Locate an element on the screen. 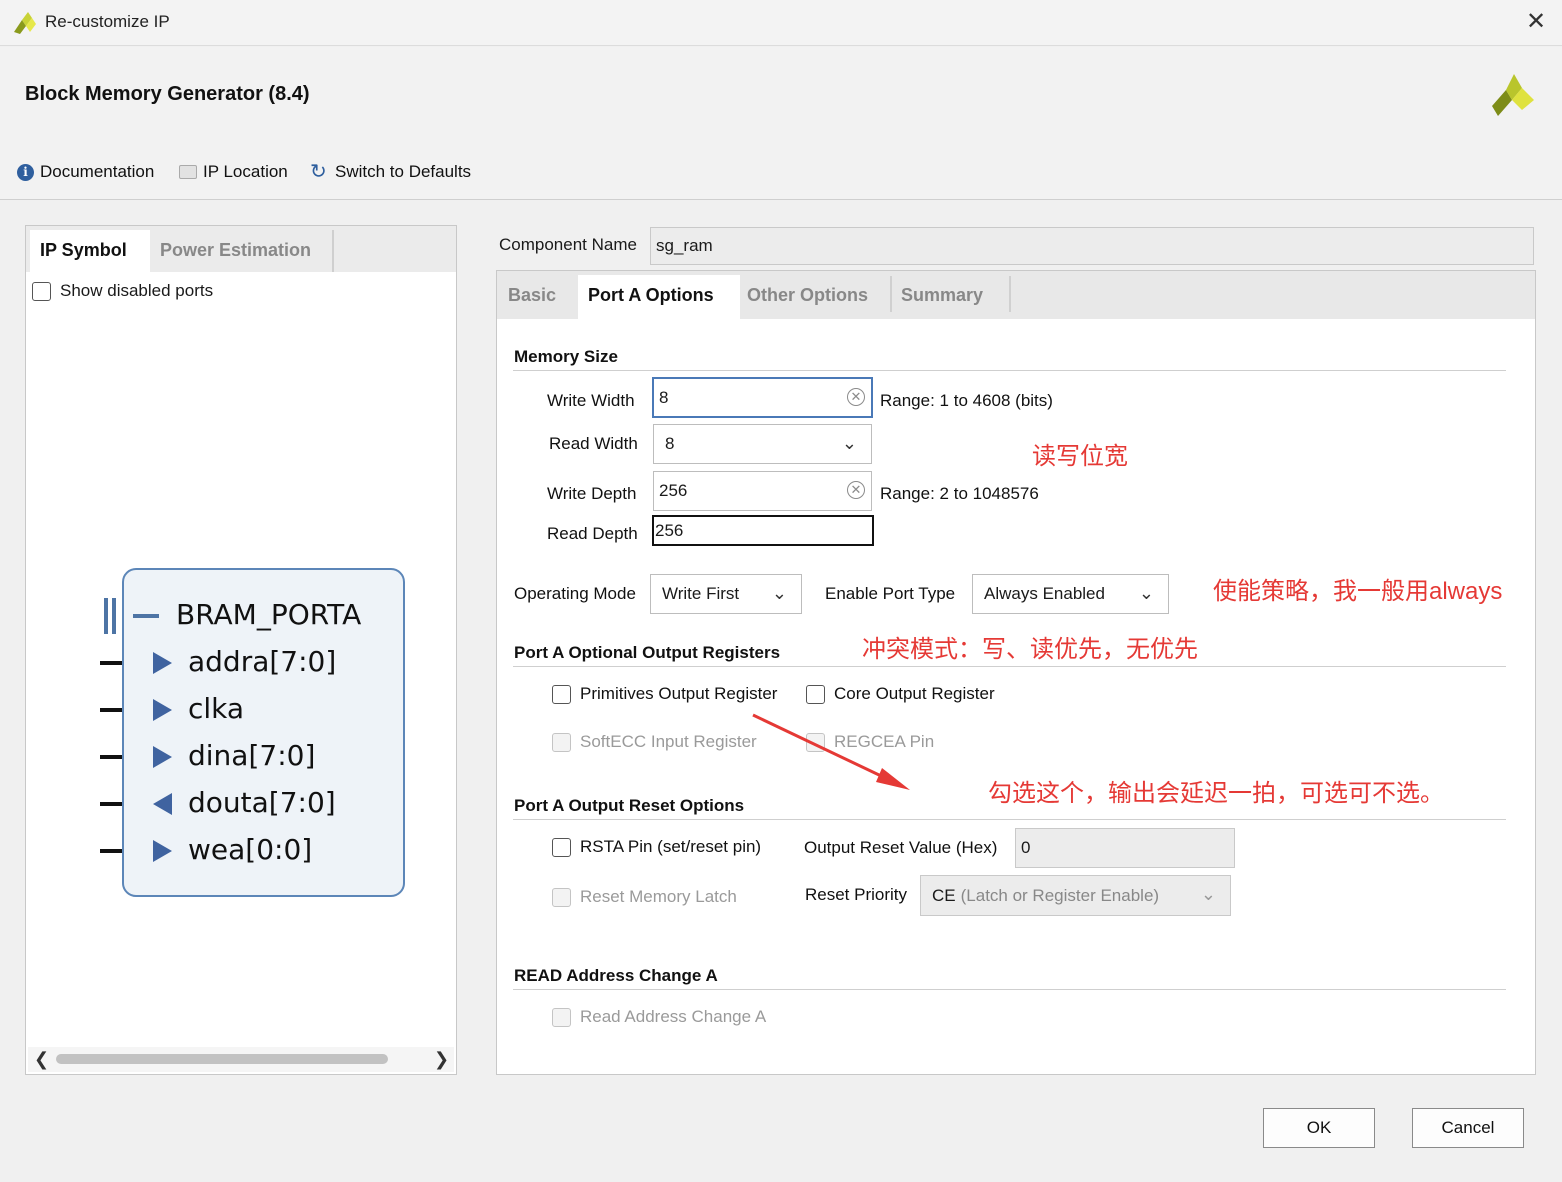 This screenshot has height=1182, width=1562. core-output-register-checkbox: Core Output Register is located at coordinates (900, 694).